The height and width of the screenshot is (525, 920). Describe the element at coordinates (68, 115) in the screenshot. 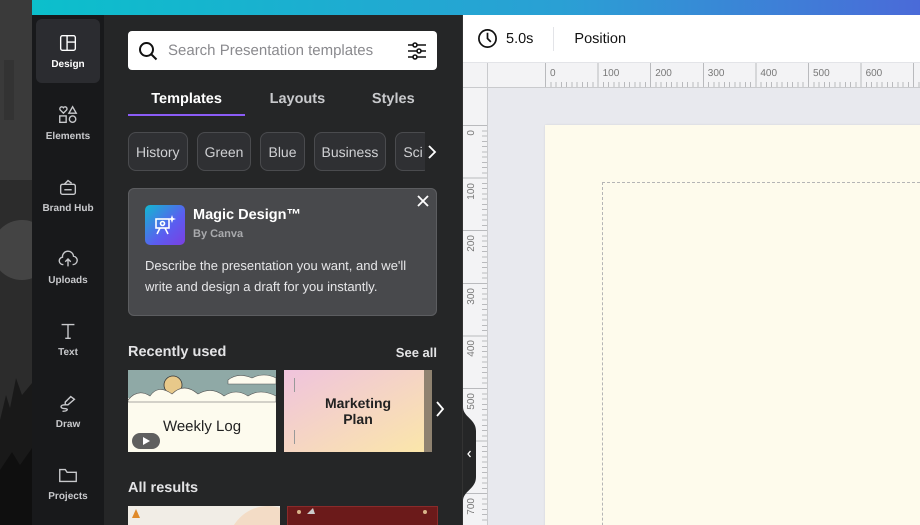

I see `shapes-icon` at that location.